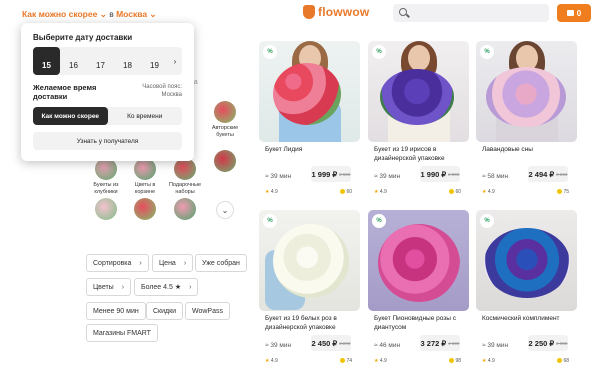  What do you see at coordinates (106, 189) in the screenshot?
I see `category-label: Букеты из клубники` at bounding box center [106, 189].